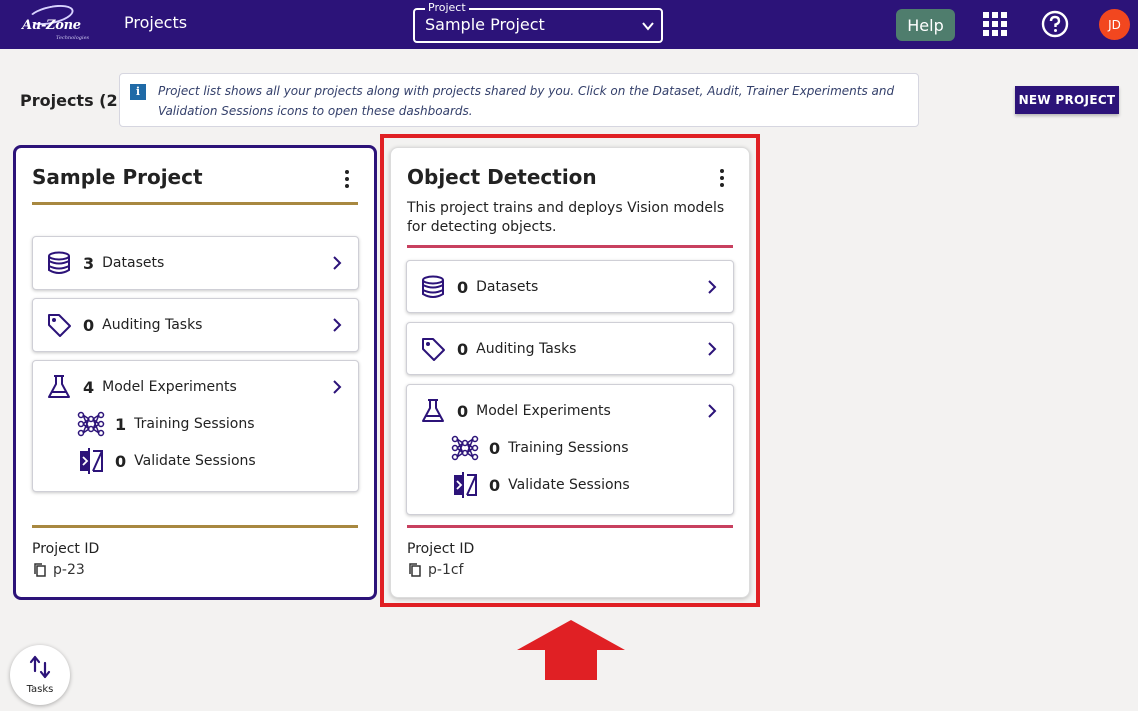  What do you see at coordinates (347, 179) in the screenshot?
I see `more-vert-icon` at bounding box center [347, 179].